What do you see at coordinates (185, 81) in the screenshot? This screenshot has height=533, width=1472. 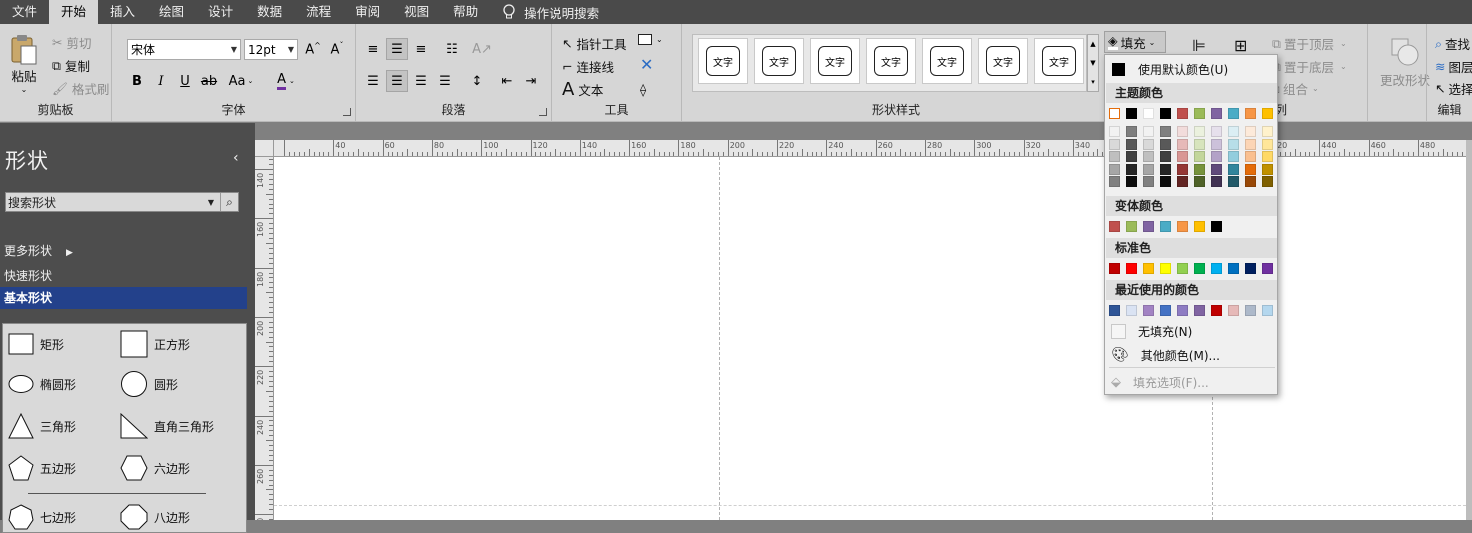 I see `underline-button: U` at bounding box center [185, 81].